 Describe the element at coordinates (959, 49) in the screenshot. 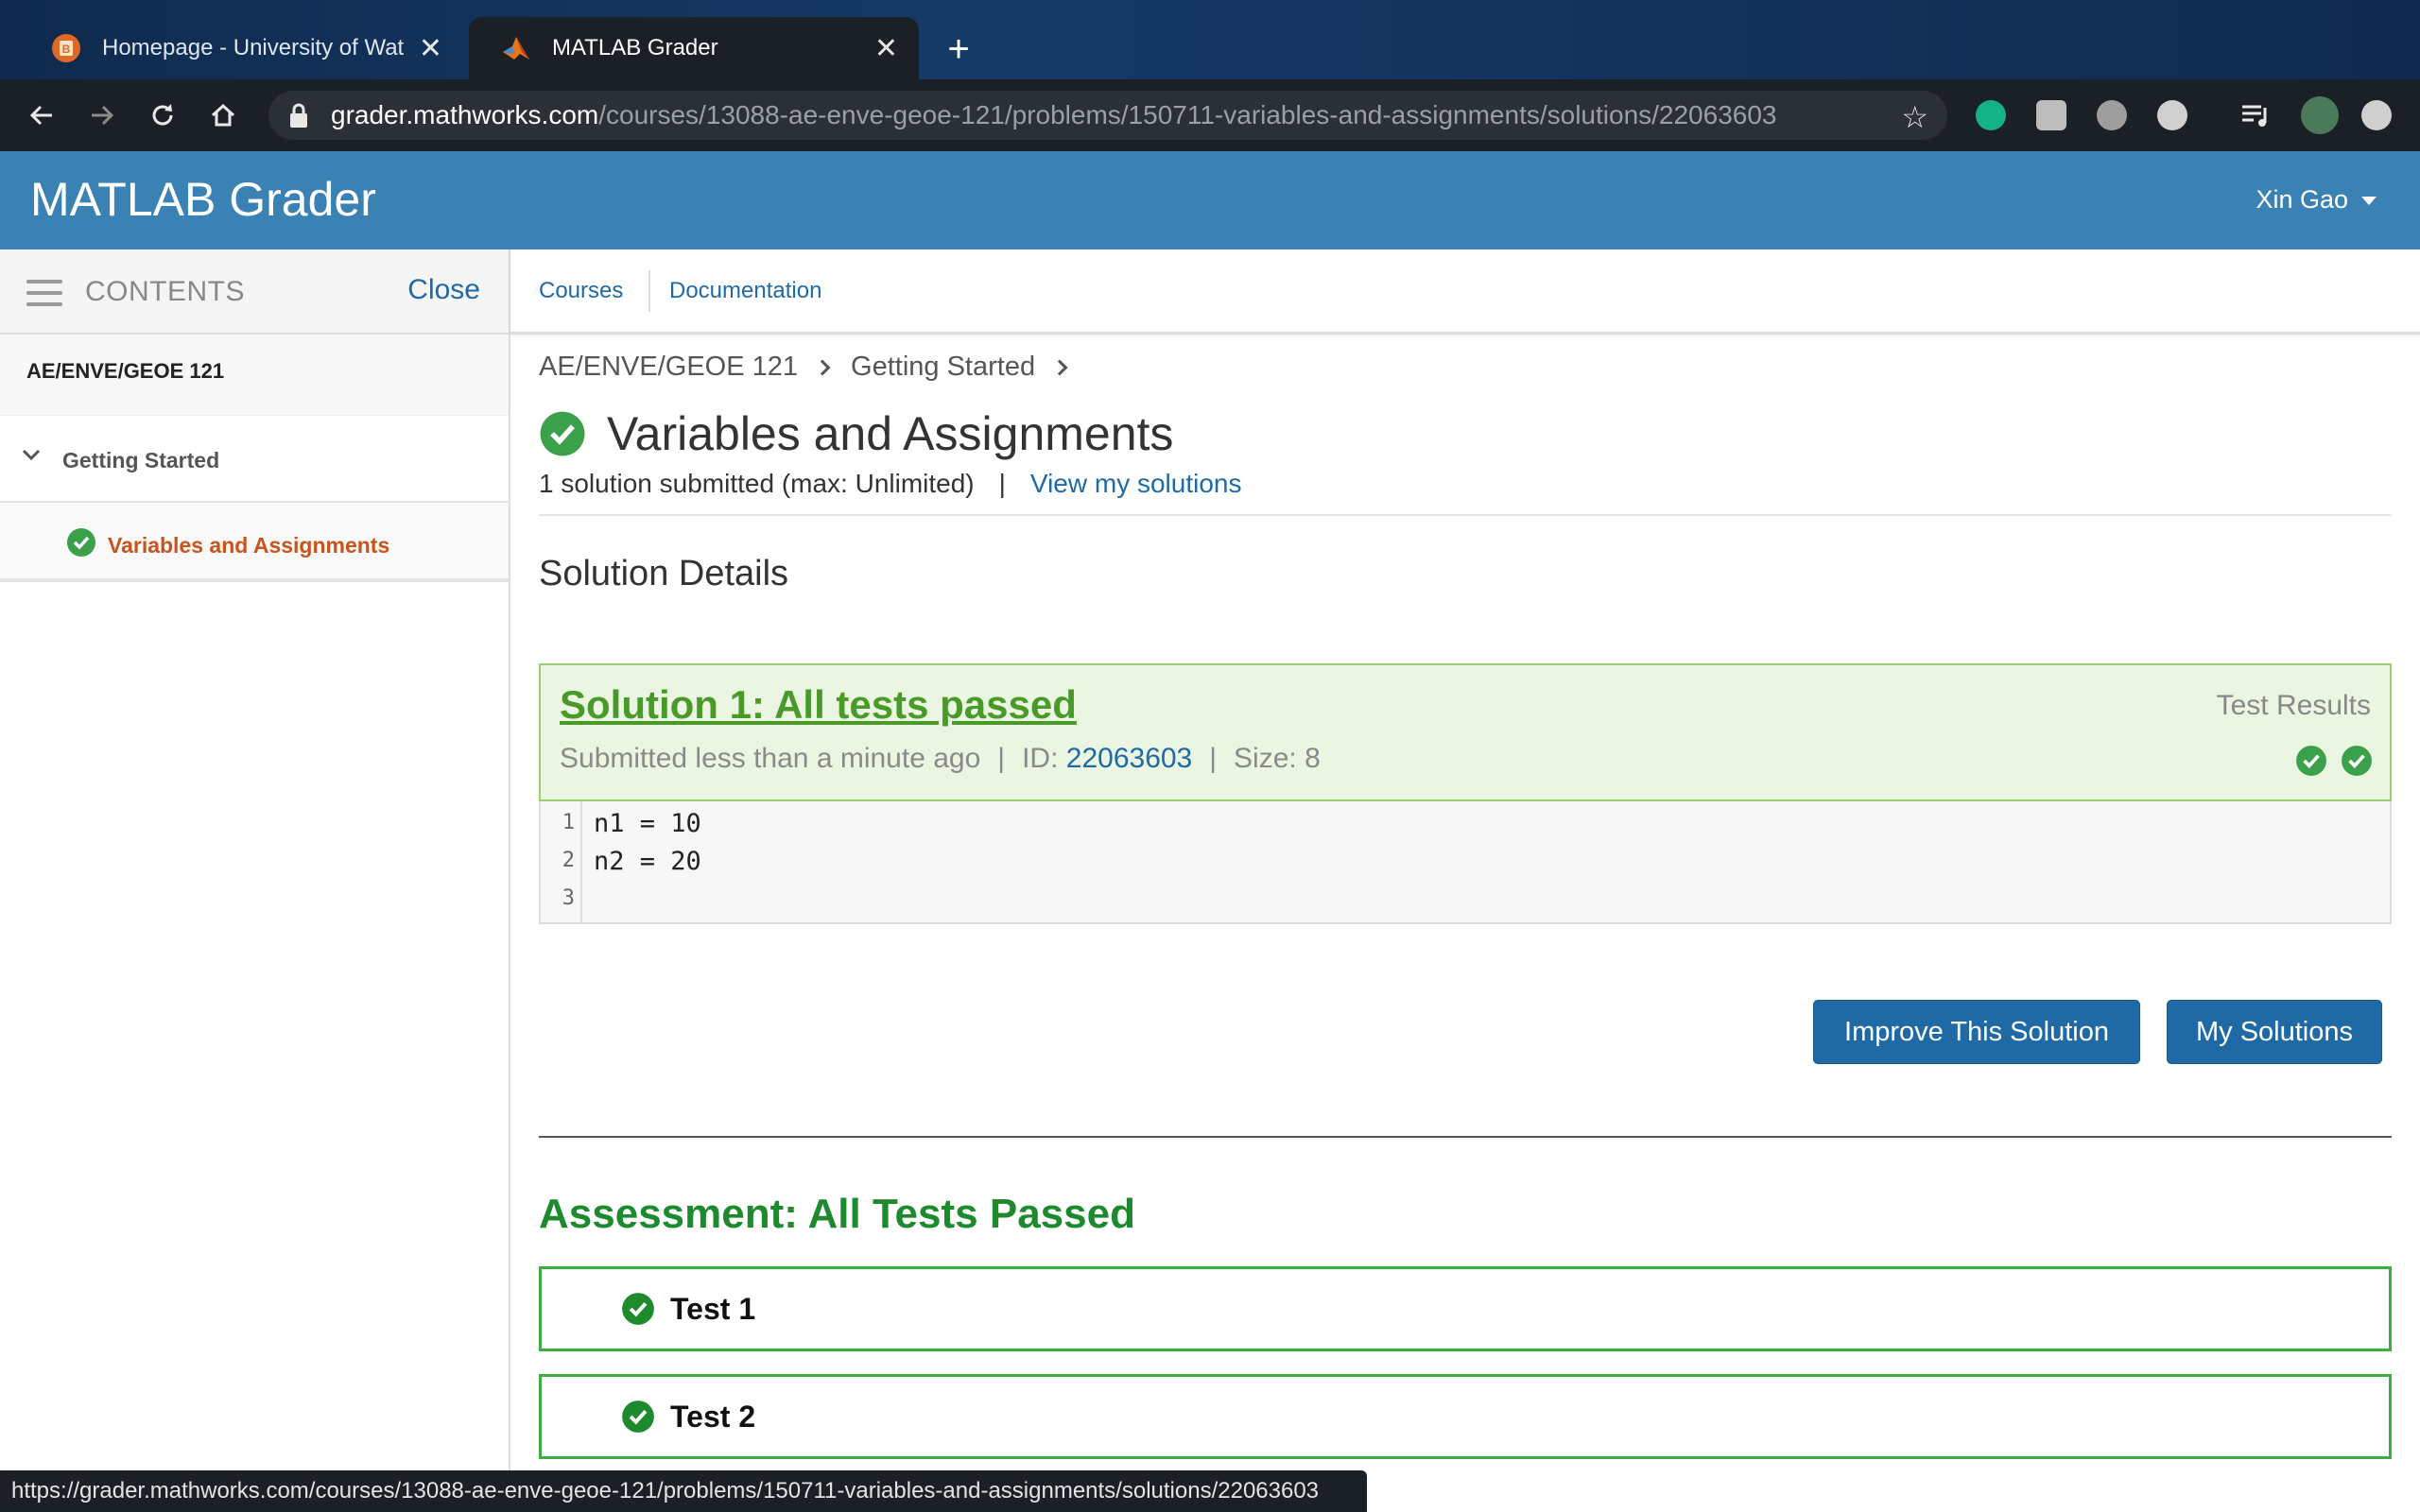

I see `new-tab-plus-icon: +` at that location.